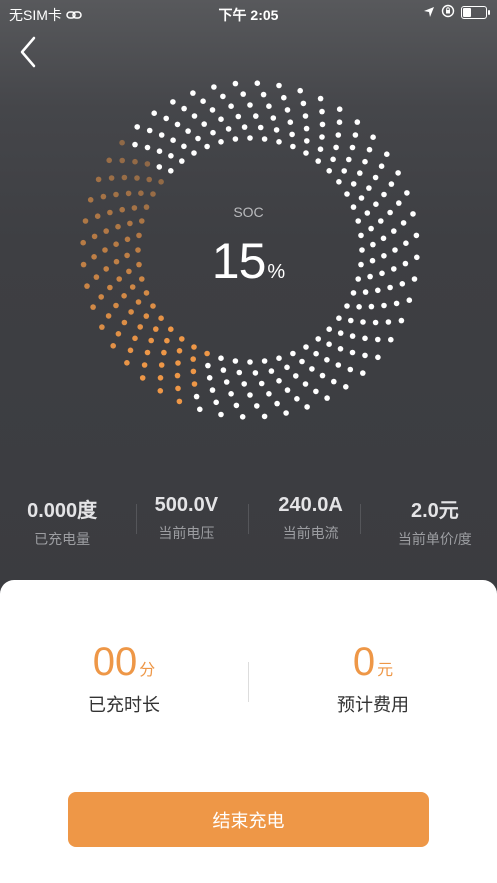 Image resolution: width=497 pixels, height=883 pixels. What do you see at coordinates (115, 662) in the screenshot?
I see `duration-number: 00` at bounding box center [115, 662].